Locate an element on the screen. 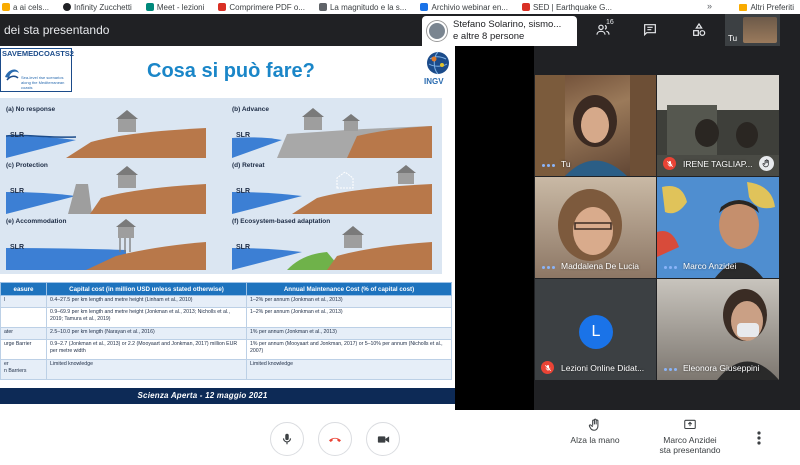 The image size is (800, 465). participant-tile: Marco Anzidei is located at coordinates (718, 227).